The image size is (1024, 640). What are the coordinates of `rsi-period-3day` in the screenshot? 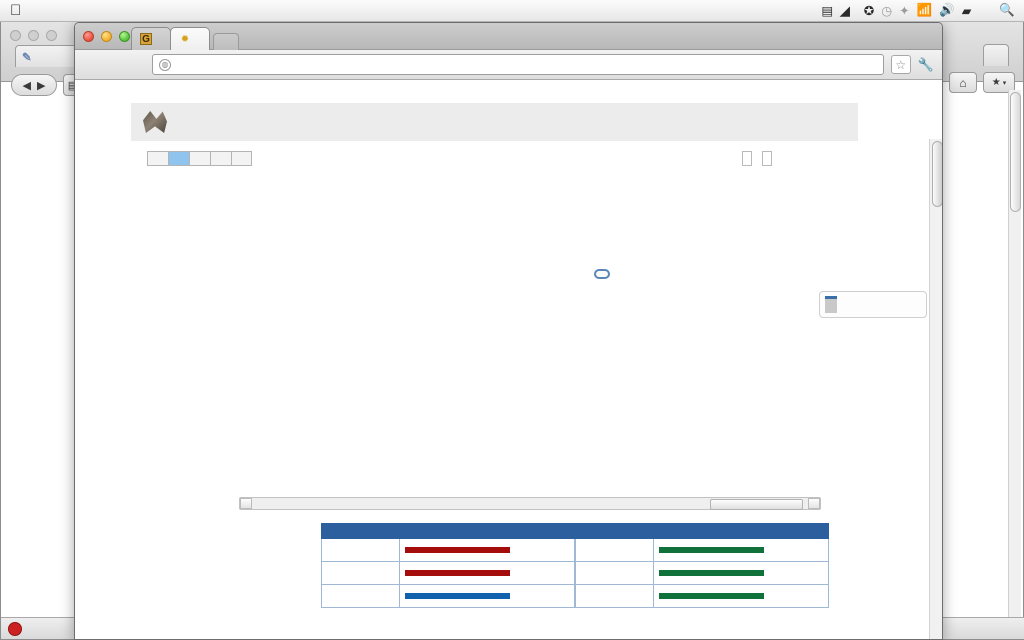 It's located at (360, 550).